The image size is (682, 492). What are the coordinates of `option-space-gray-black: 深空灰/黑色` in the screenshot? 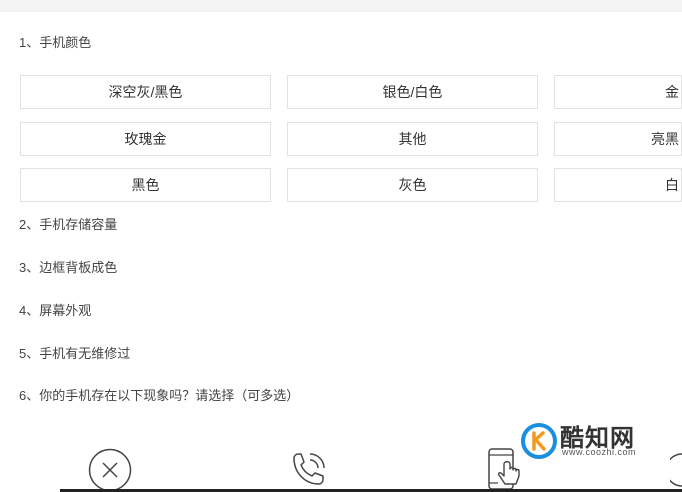 It's located at (145, 92).